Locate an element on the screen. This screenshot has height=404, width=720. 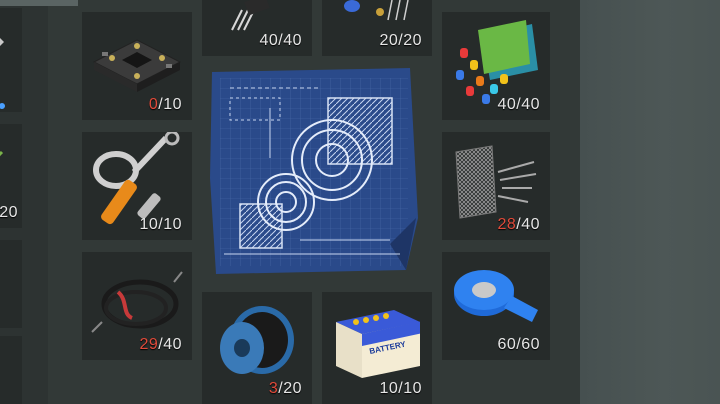
top-left-bar is located at coordinates (39, 3).